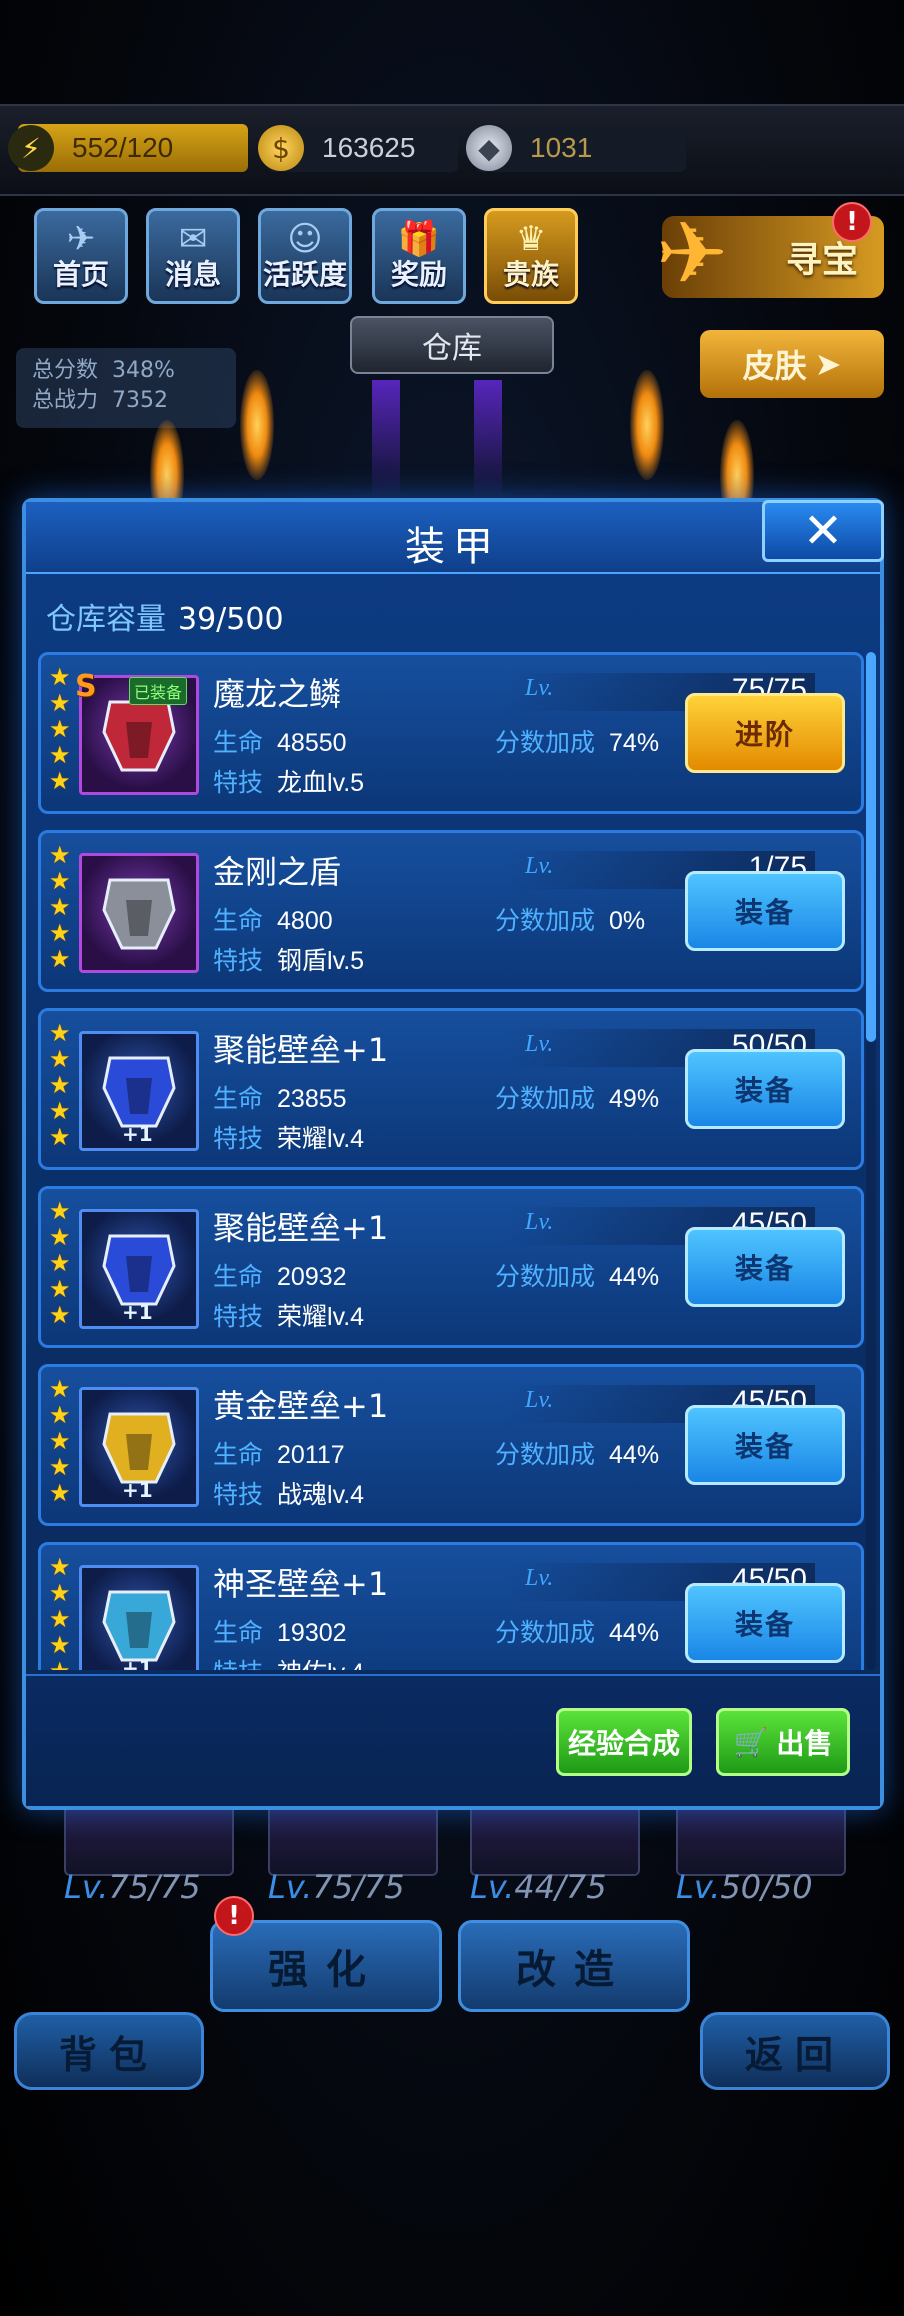 The height and width of the screenshot is (2316, 904). What do you see at coordinates (301, 1584) in the screenshot?
I see `armor-name: 神圣壁垒+1` at bounding box center [301, 1584].